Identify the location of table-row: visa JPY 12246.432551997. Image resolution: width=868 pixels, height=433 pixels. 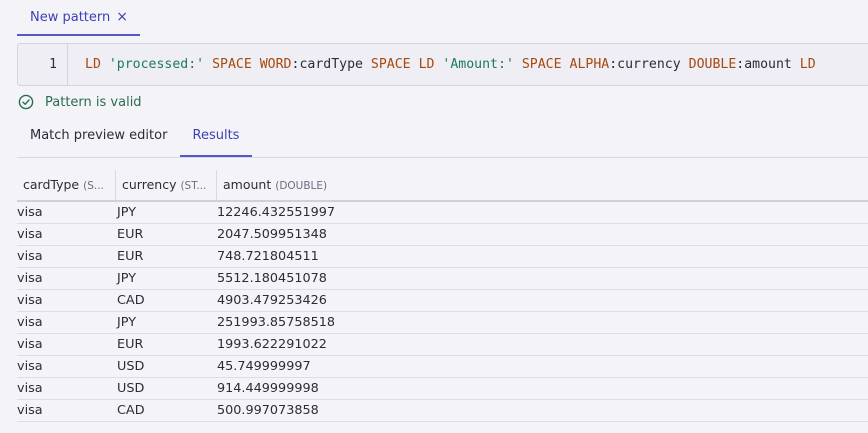
(442, 213).